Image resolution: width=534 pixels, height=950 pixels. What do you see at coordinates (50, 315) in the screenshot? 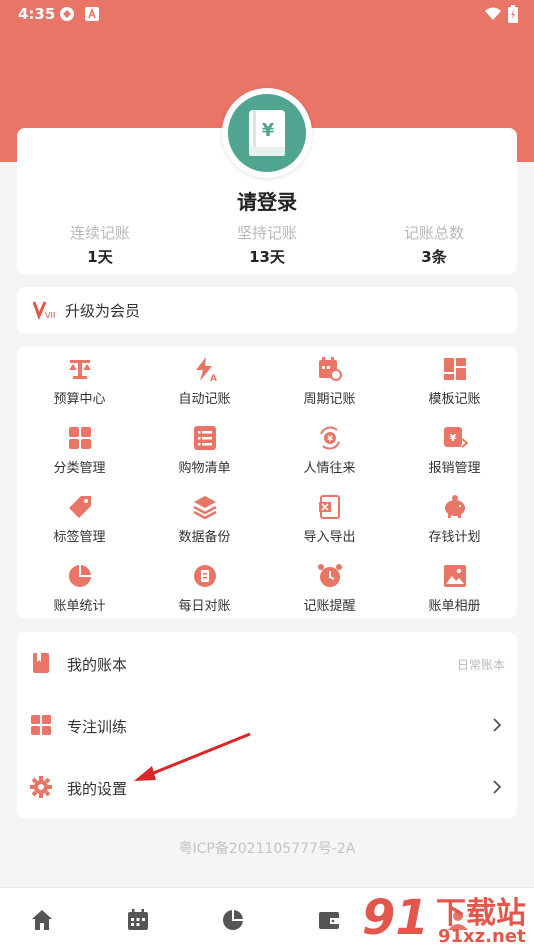
I see `vip-badge-text: VIP` at bounding box center [50, 315].